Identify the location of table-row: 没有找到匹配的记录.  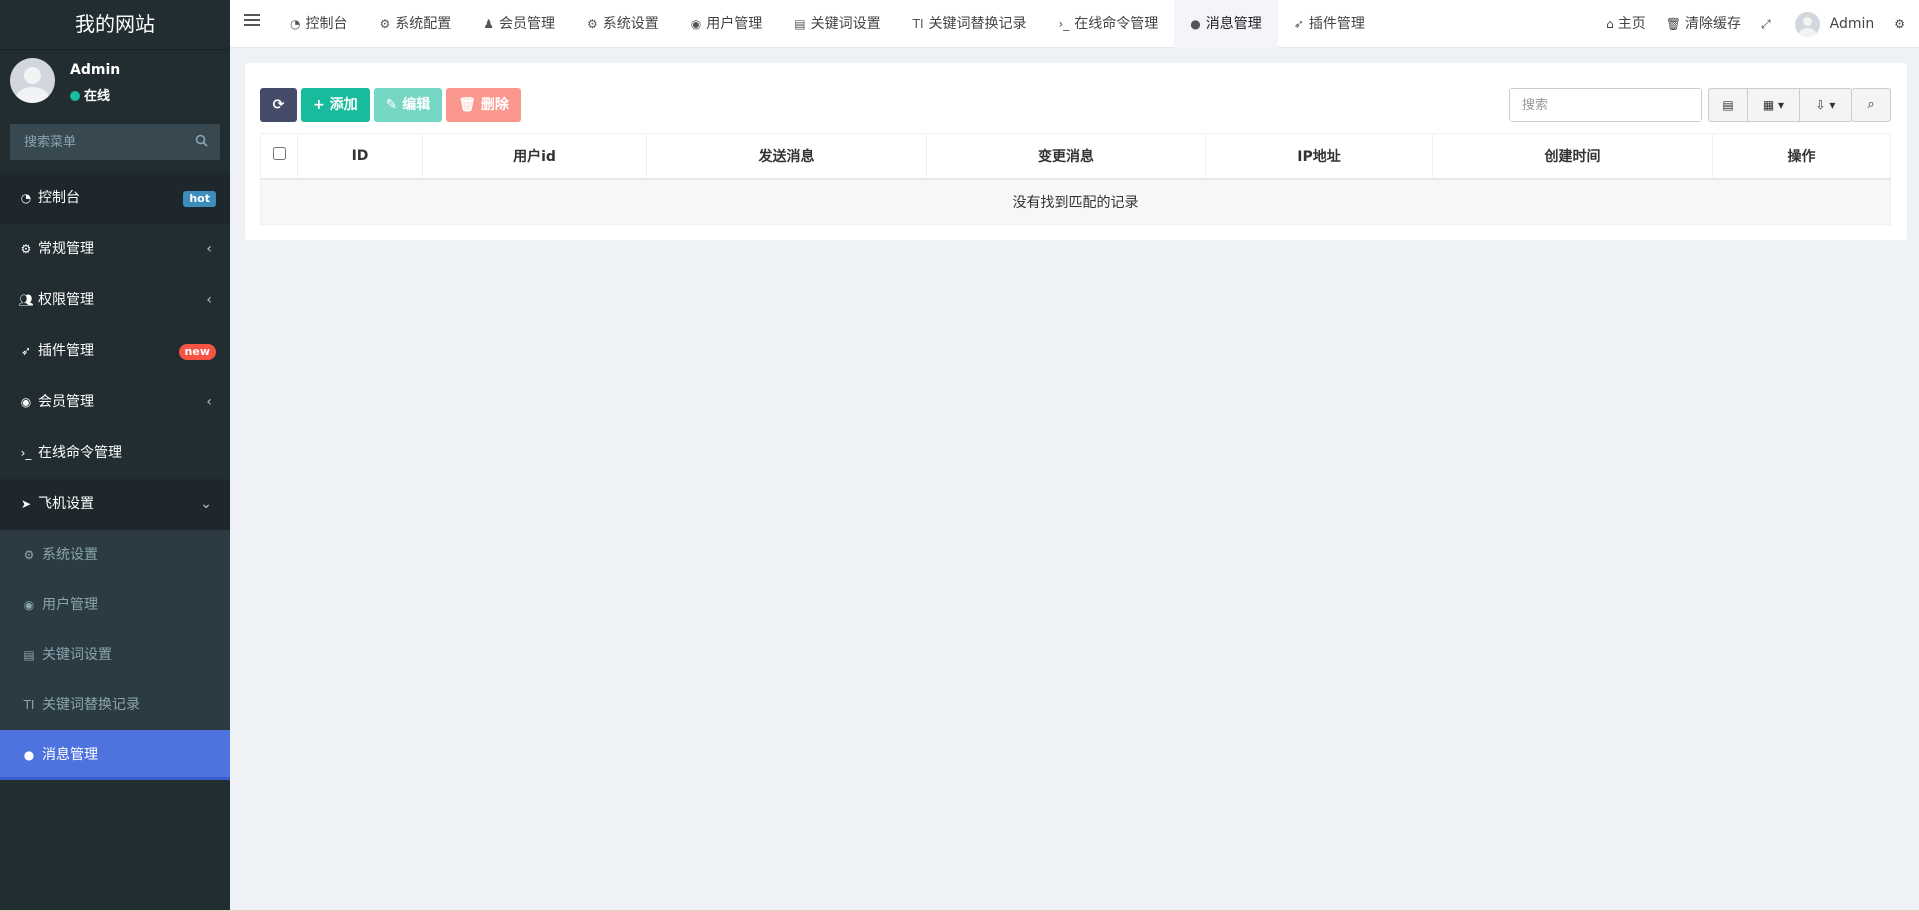
(1075, 201).